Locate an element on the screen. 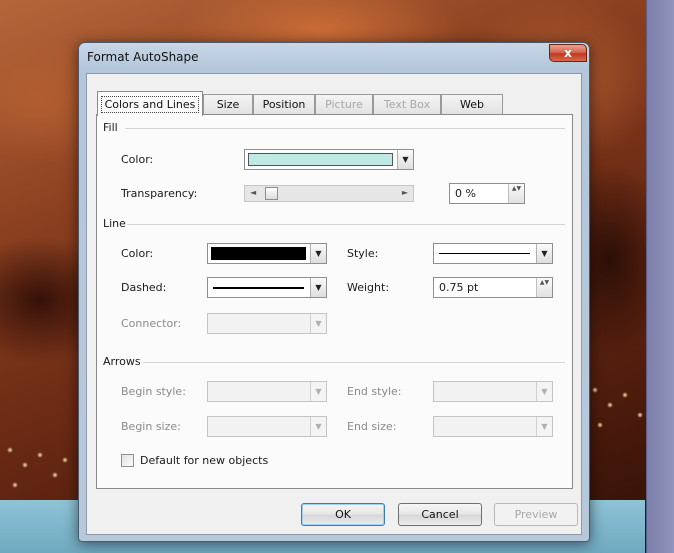  weight-label: Weight: is located at coordinates (368, 287).